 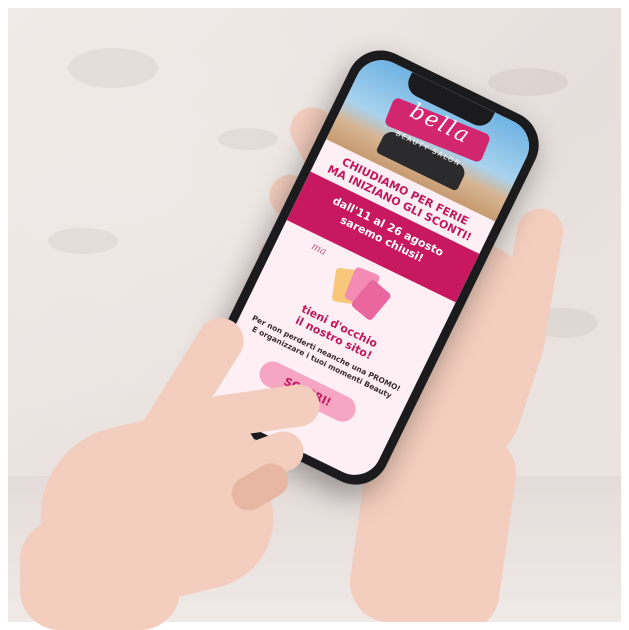 What do you see at coordinates (319, 249) in the screenshot?
I see `ma-script-text: ma` at bounding box center [319, 249].